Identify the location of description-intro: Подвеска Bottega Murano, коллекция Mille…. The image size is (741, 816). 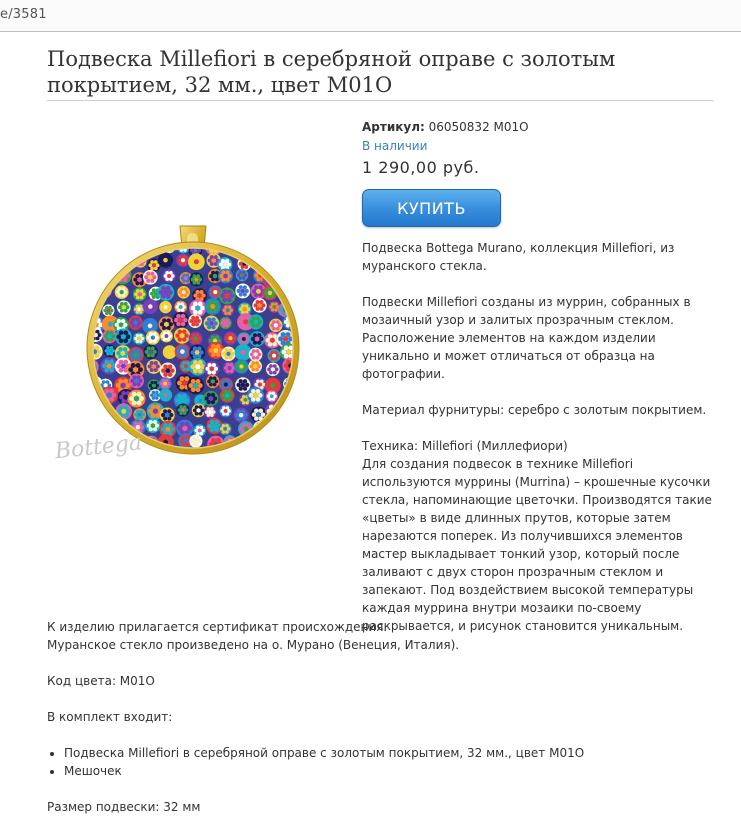
(518, 257).